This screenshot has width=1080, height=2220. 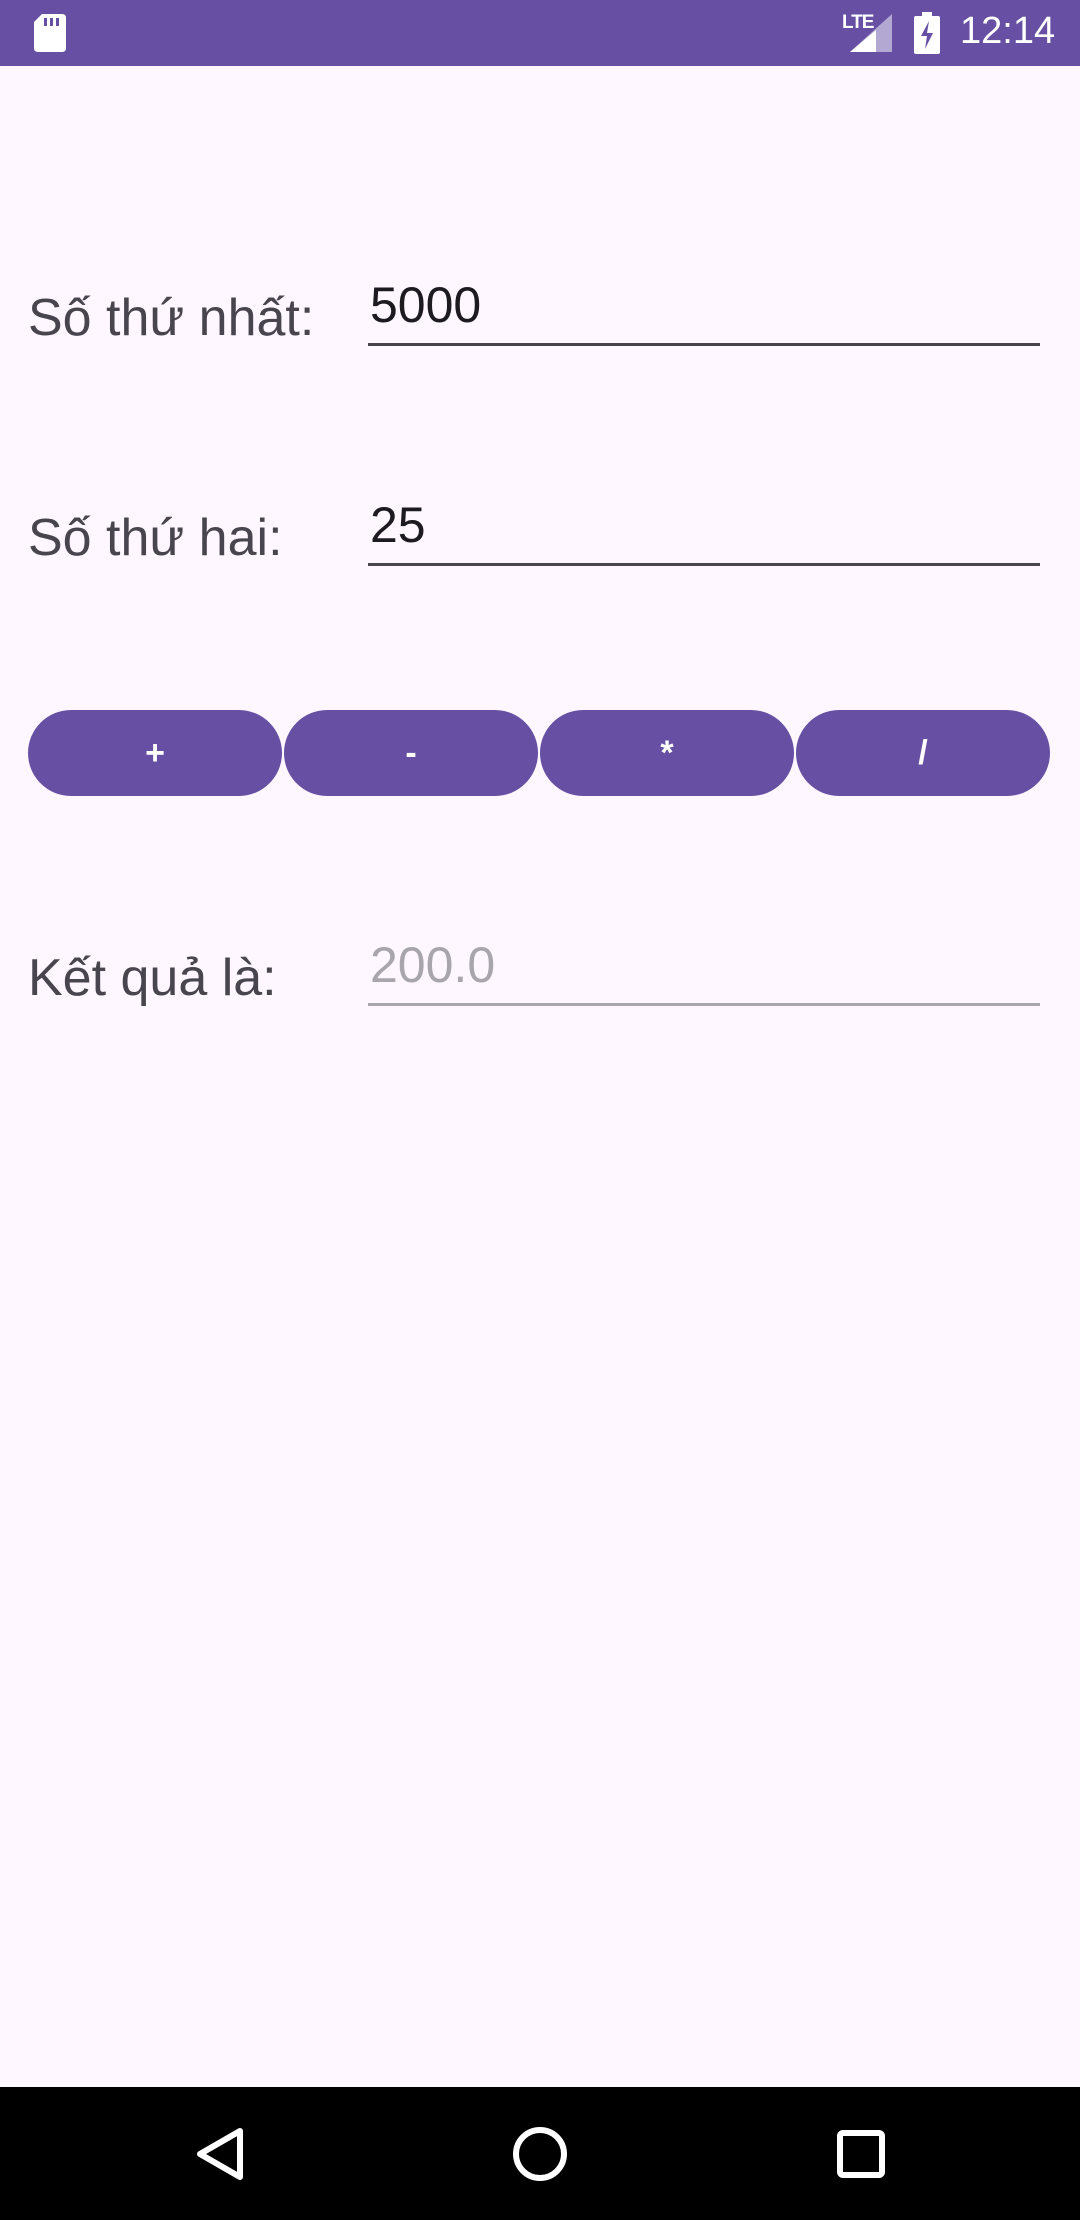 I want to click on second-number-label: Số thứ hai:, so click(x=155, y=538).